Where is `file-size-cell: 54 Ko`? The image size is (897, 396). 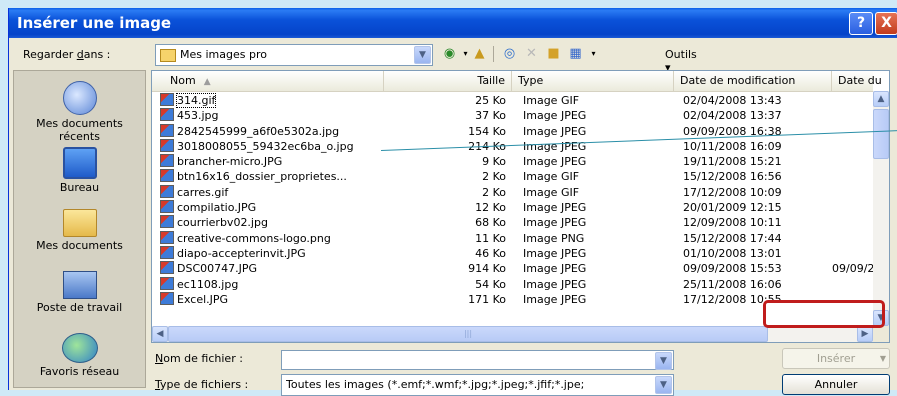 file-size-cell: 54 Ko is located at coordinates (490, 284).